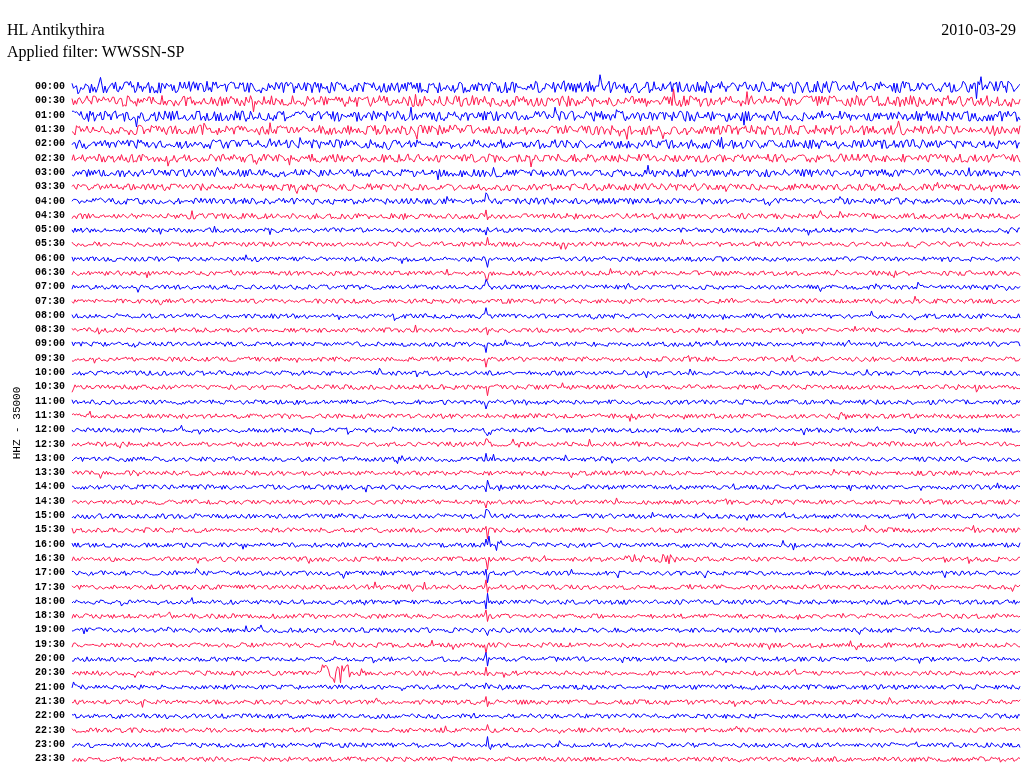 This screenshot has width=1024, height=780. What do you see at coordinates (50, 101) in the screenshot?
I see `time-label: 00:30` at bounding box center [50, 101].